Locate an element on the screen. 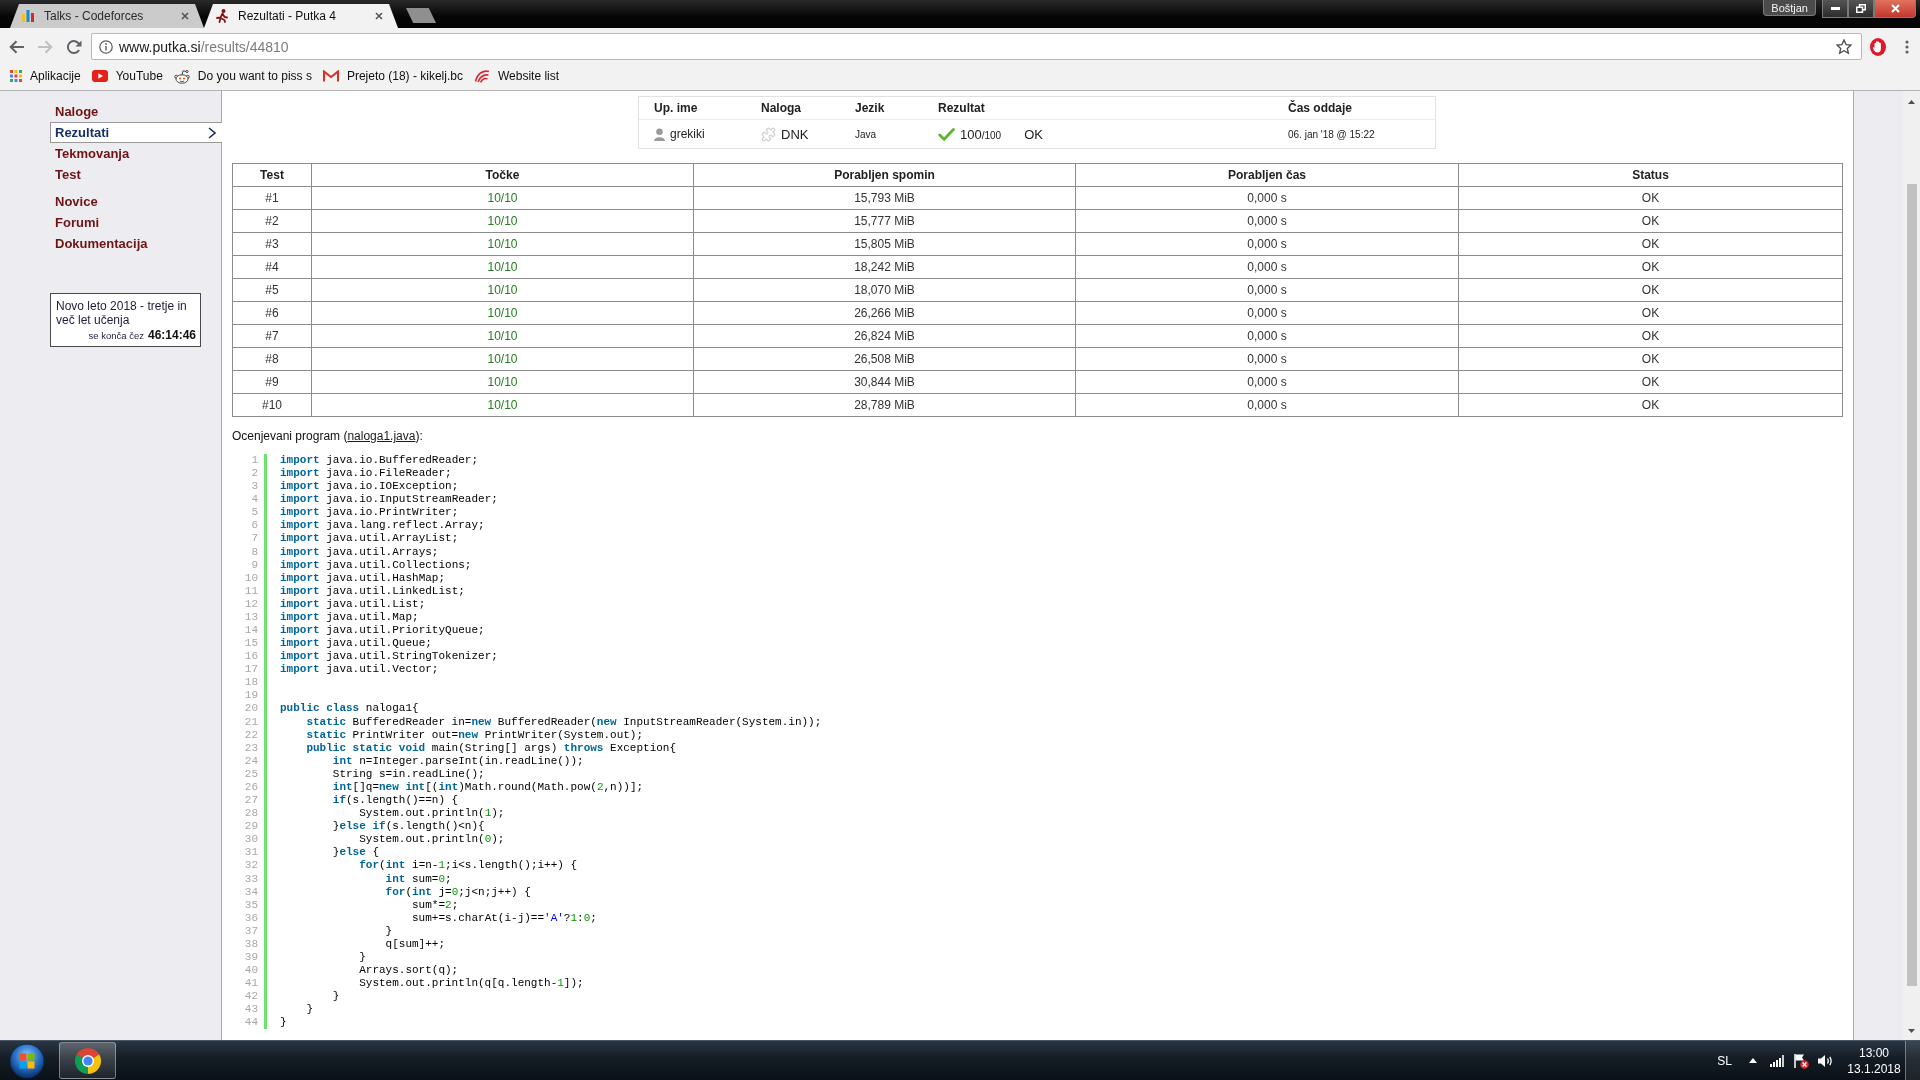 The width and height of the screenshot is (1920, 1080). sidebar-item: Test is located at coordinates (68, 174).